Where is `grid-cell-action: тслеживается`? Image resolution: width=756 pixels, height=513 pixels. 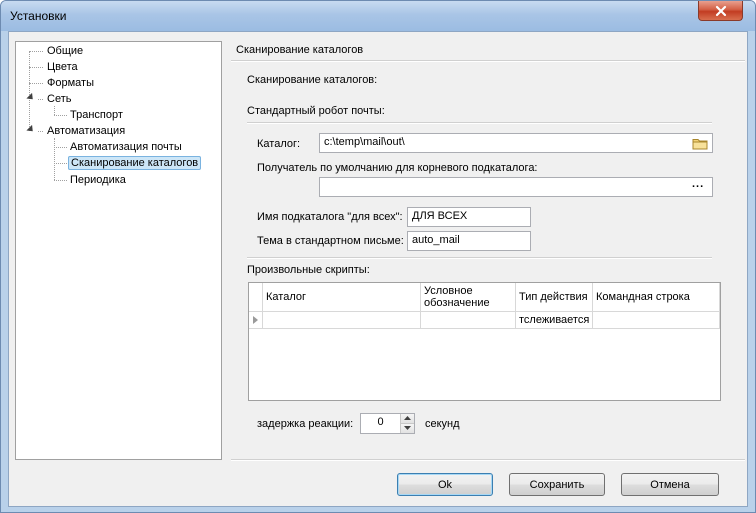 grid-cell-action: тслеживается is located at coordinates (554, 320).